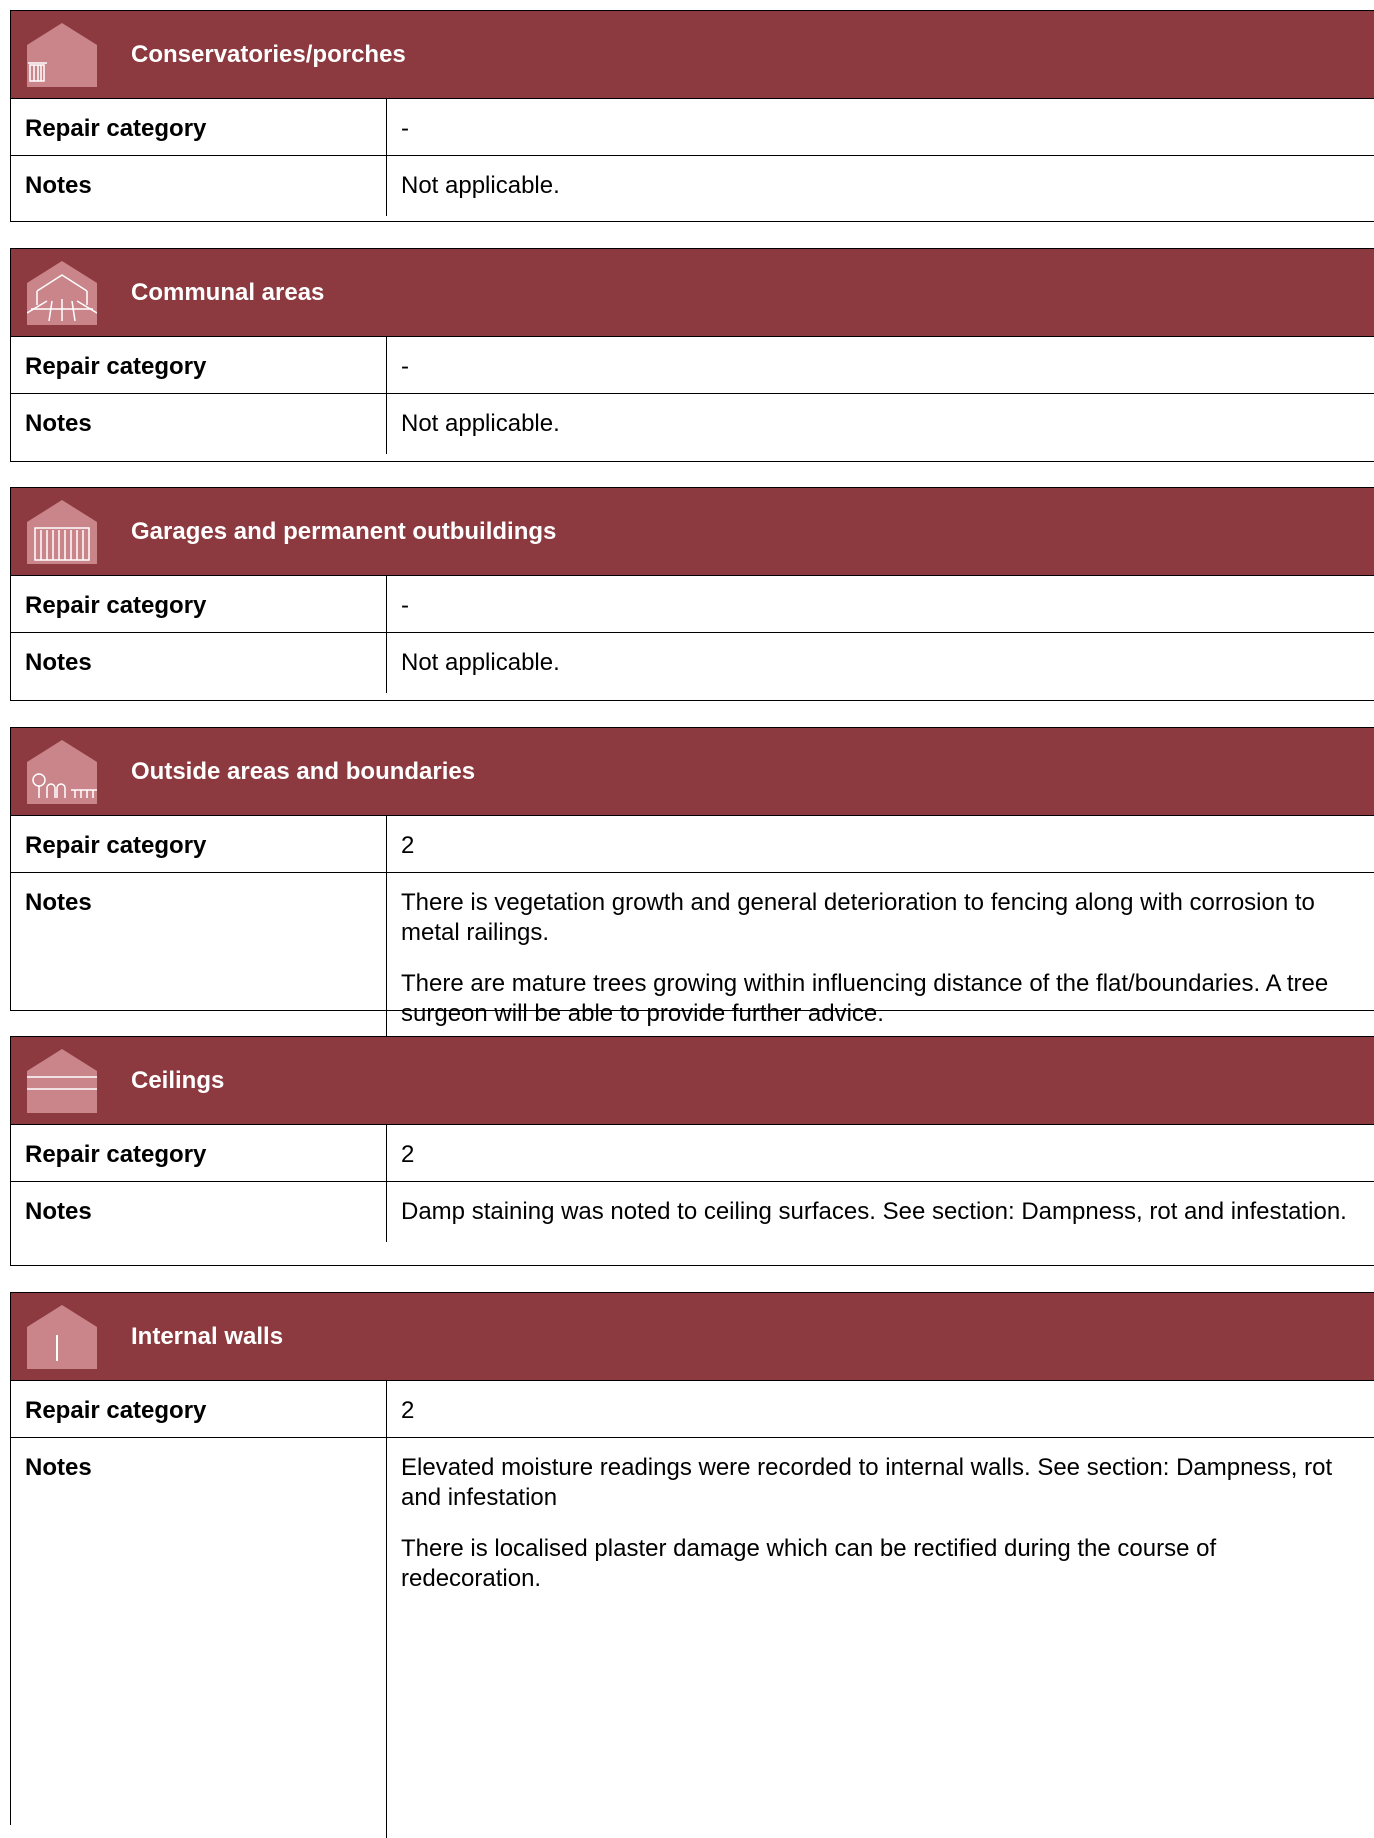  What do you see at coordinates (62, 293) in the screenshot?
I see `communal-areas-icon` at bounding box center [62, 293].